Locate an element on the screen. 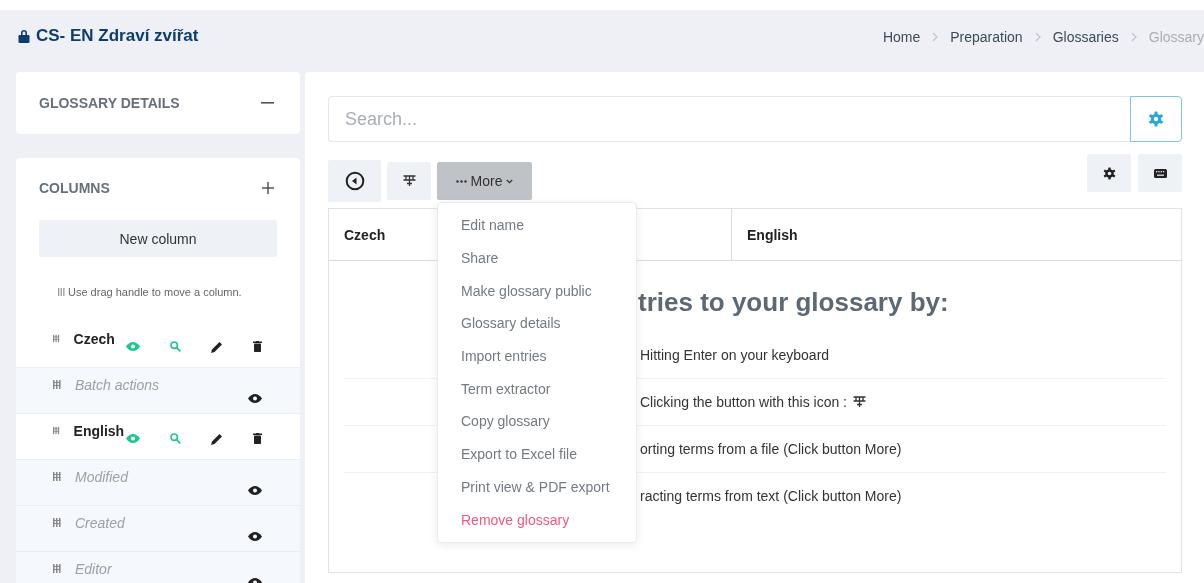 This screenshot has height=583, width=1204. breadcrumb-link: Preparation is located at coordinates (986, 37).